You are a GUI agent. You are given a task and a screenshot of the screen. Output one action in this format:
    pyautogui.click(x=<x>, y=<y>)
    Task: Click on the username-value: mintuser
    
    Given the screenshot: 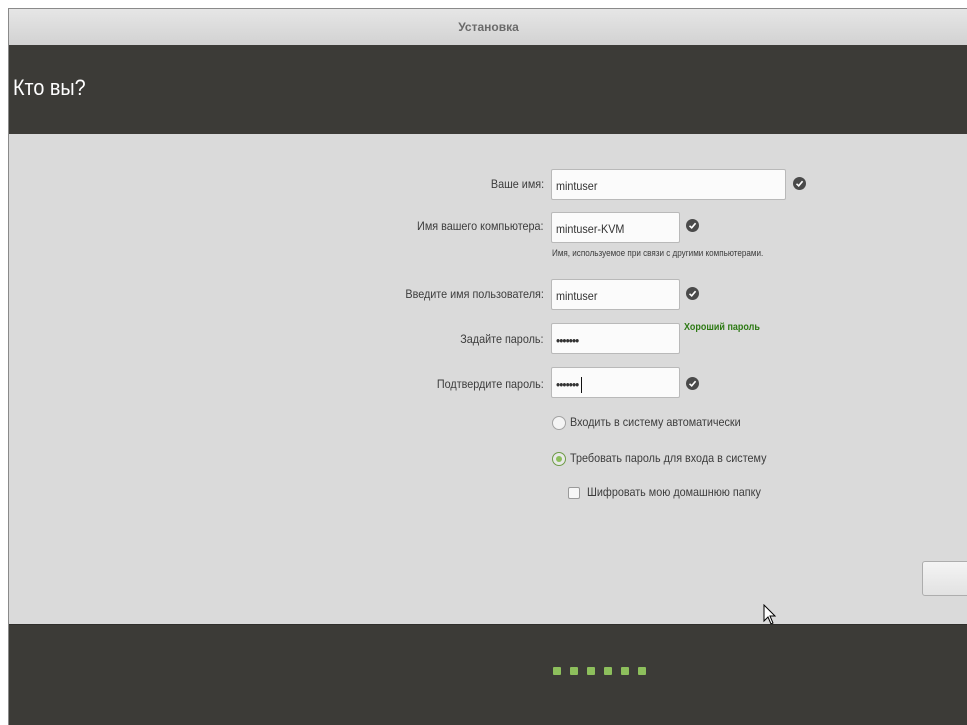 What is the action you would take?
    pyautogui.click(x=577, y=296)
    